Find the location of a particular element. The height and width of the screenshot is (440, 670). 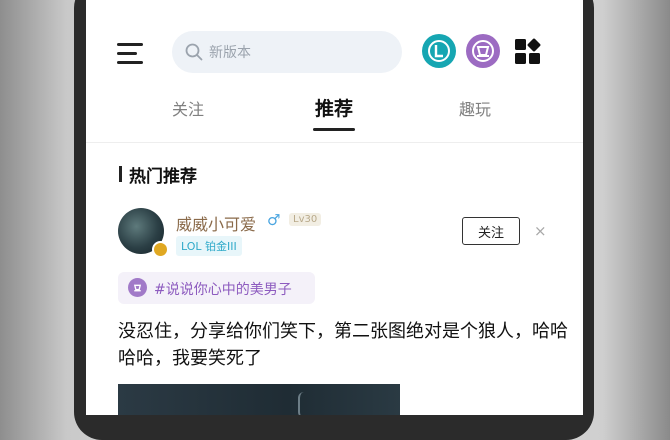

status-bar is located at coordinates (334, 1).